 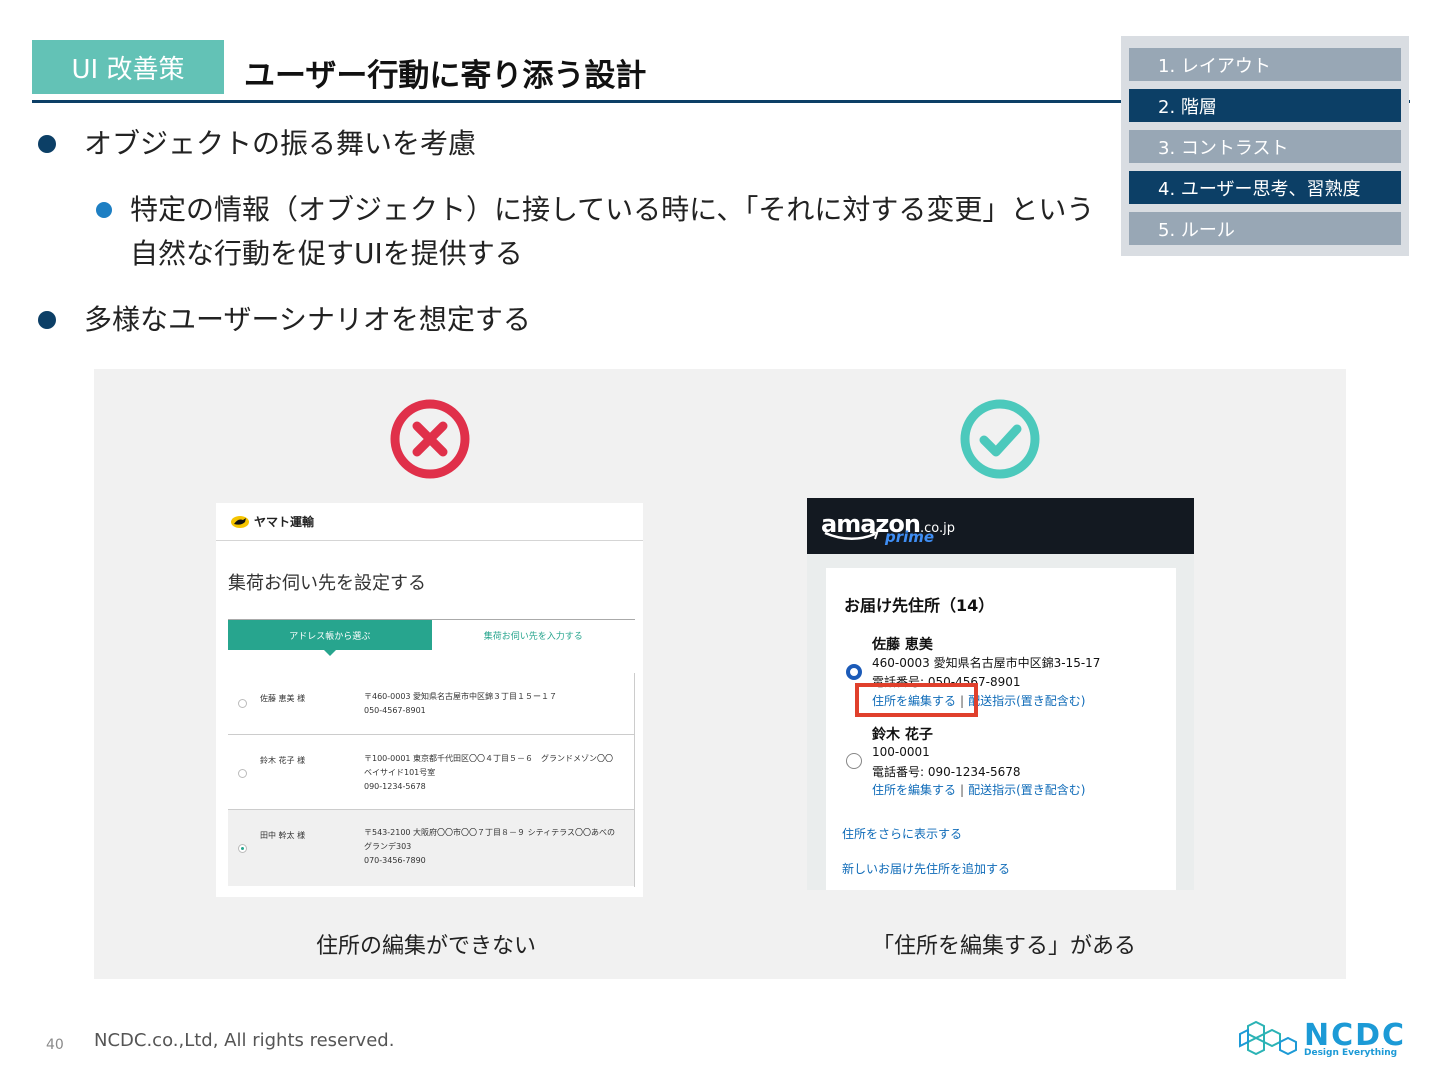 I want to click on amazon-header: amazon.co.jp prime, so click(x=1000, y=526).